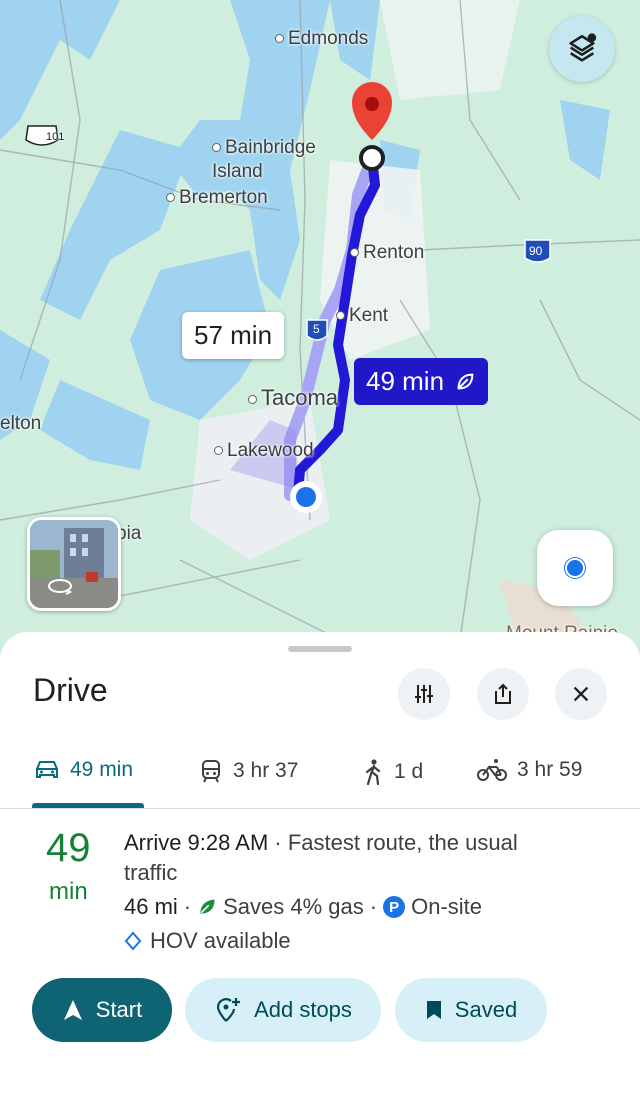 The width and height of the screenshot is (640, 1111). Describe the element at coordinates (102, 769) in the screenshot. I see `tab-drive-label: 49 min` at that location.